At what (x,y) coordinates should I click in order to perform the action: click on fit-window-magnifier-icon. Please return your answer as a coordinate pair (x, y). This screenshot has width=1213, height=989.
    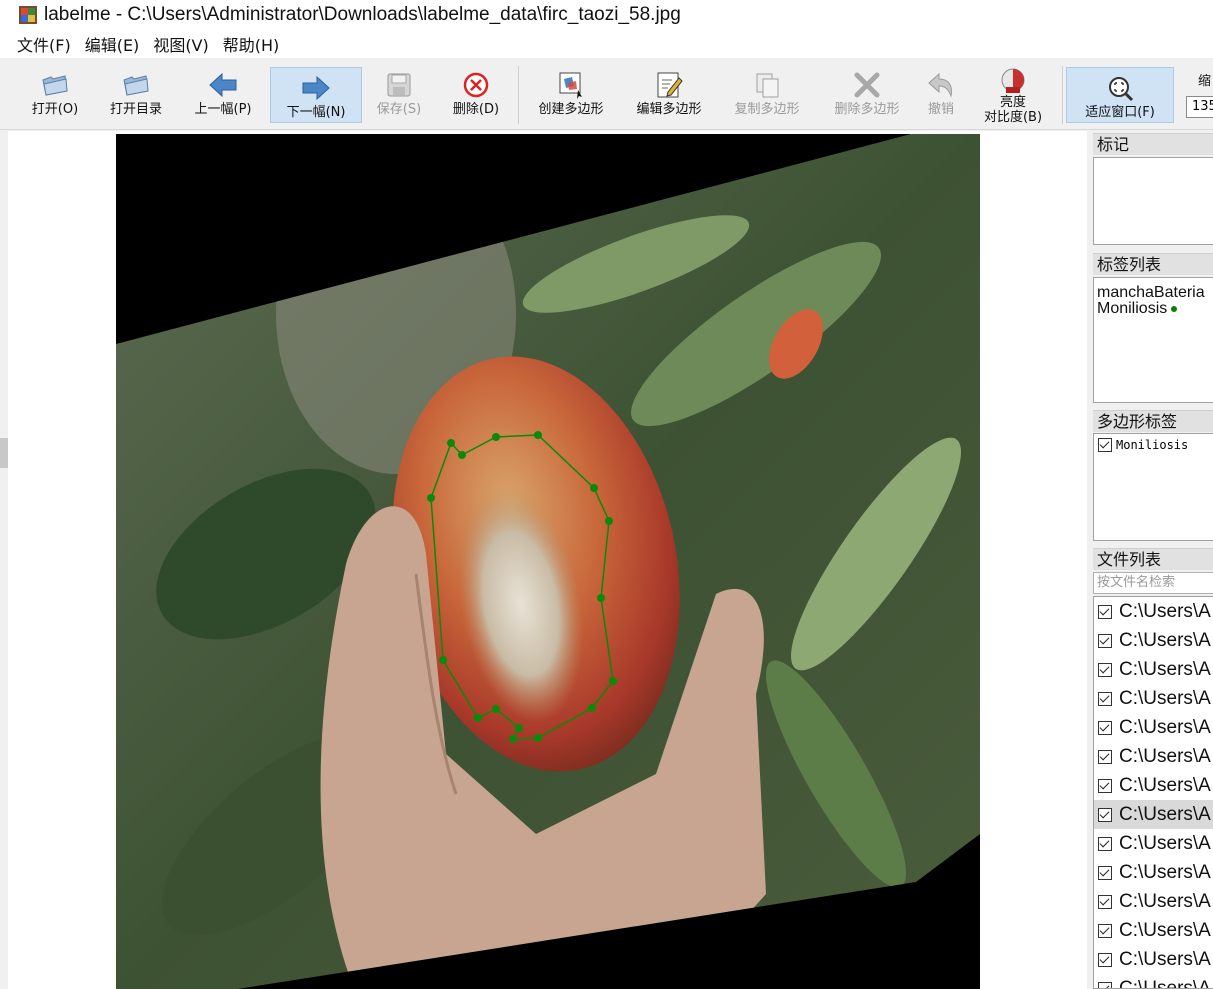
    Looking at the image, I should click on (1120, 88).